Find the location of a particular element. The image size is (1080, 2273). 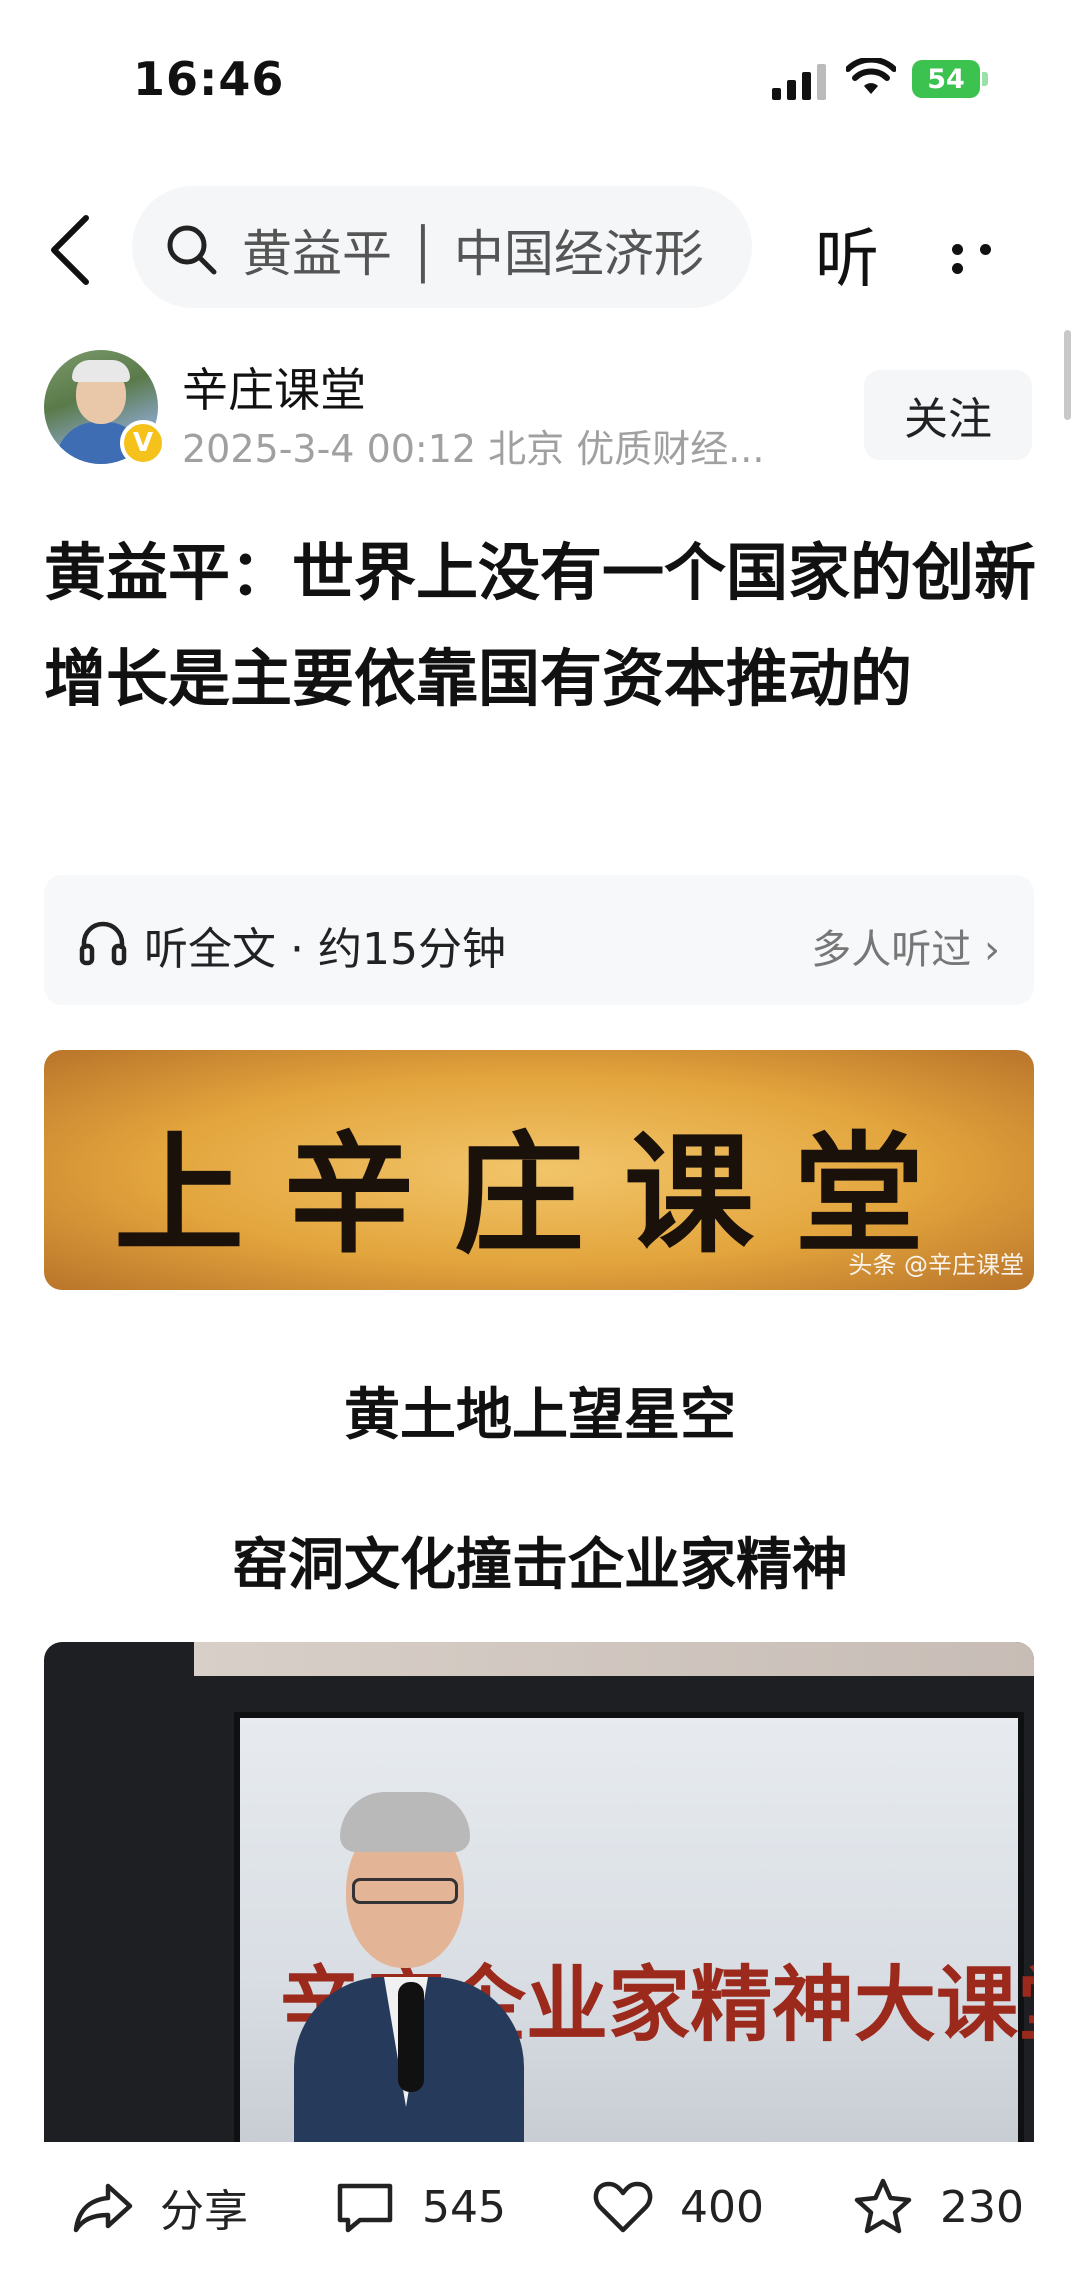

verified-badge-icon: V is located at coordinates (143, 443).